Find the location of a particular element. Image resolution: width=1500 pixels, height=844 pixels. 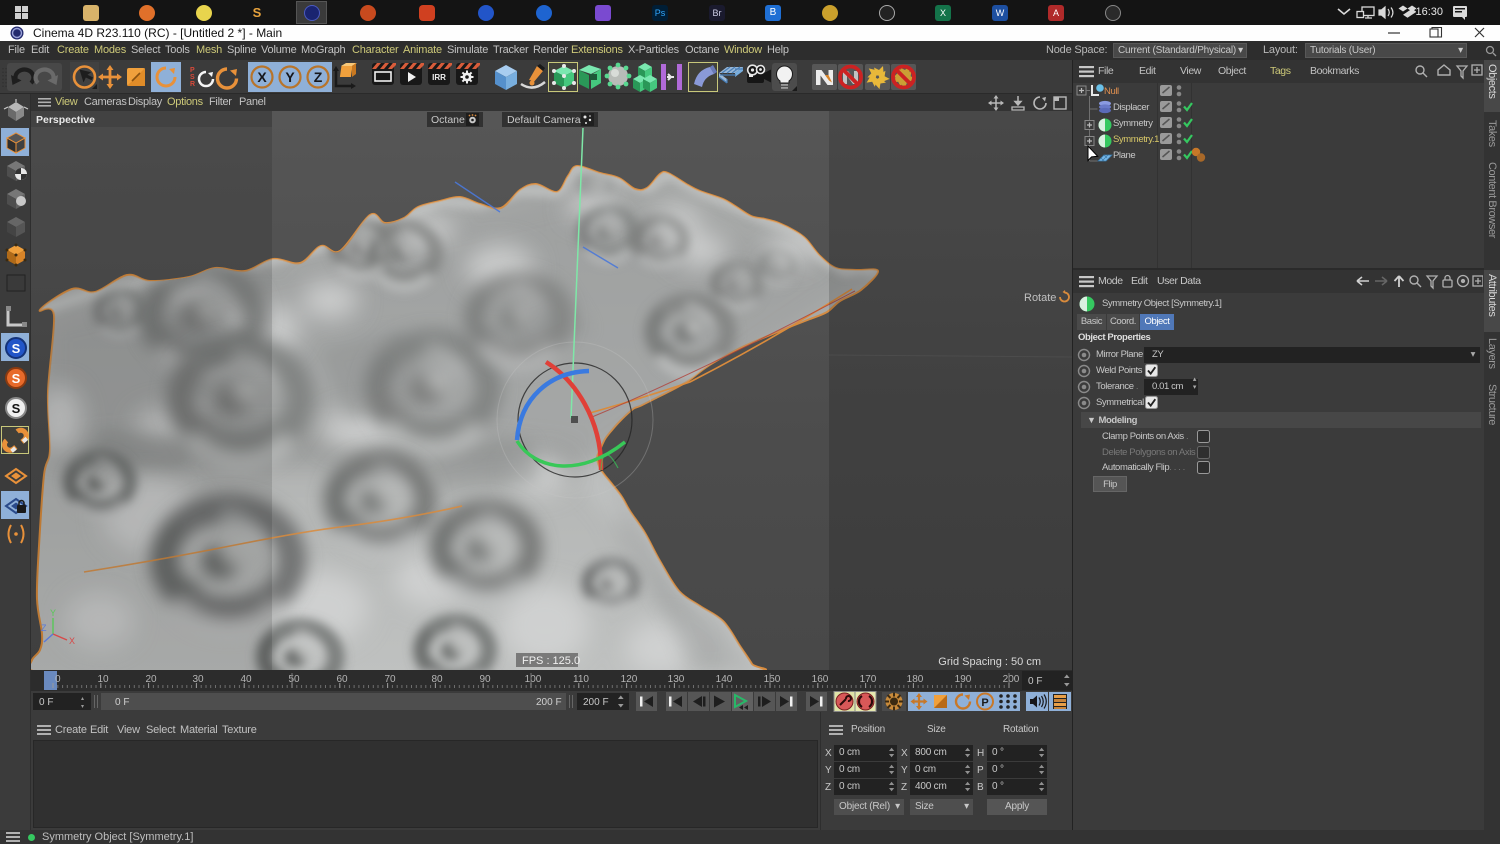

svg-text: 180 is located at coordinates (915, 679).